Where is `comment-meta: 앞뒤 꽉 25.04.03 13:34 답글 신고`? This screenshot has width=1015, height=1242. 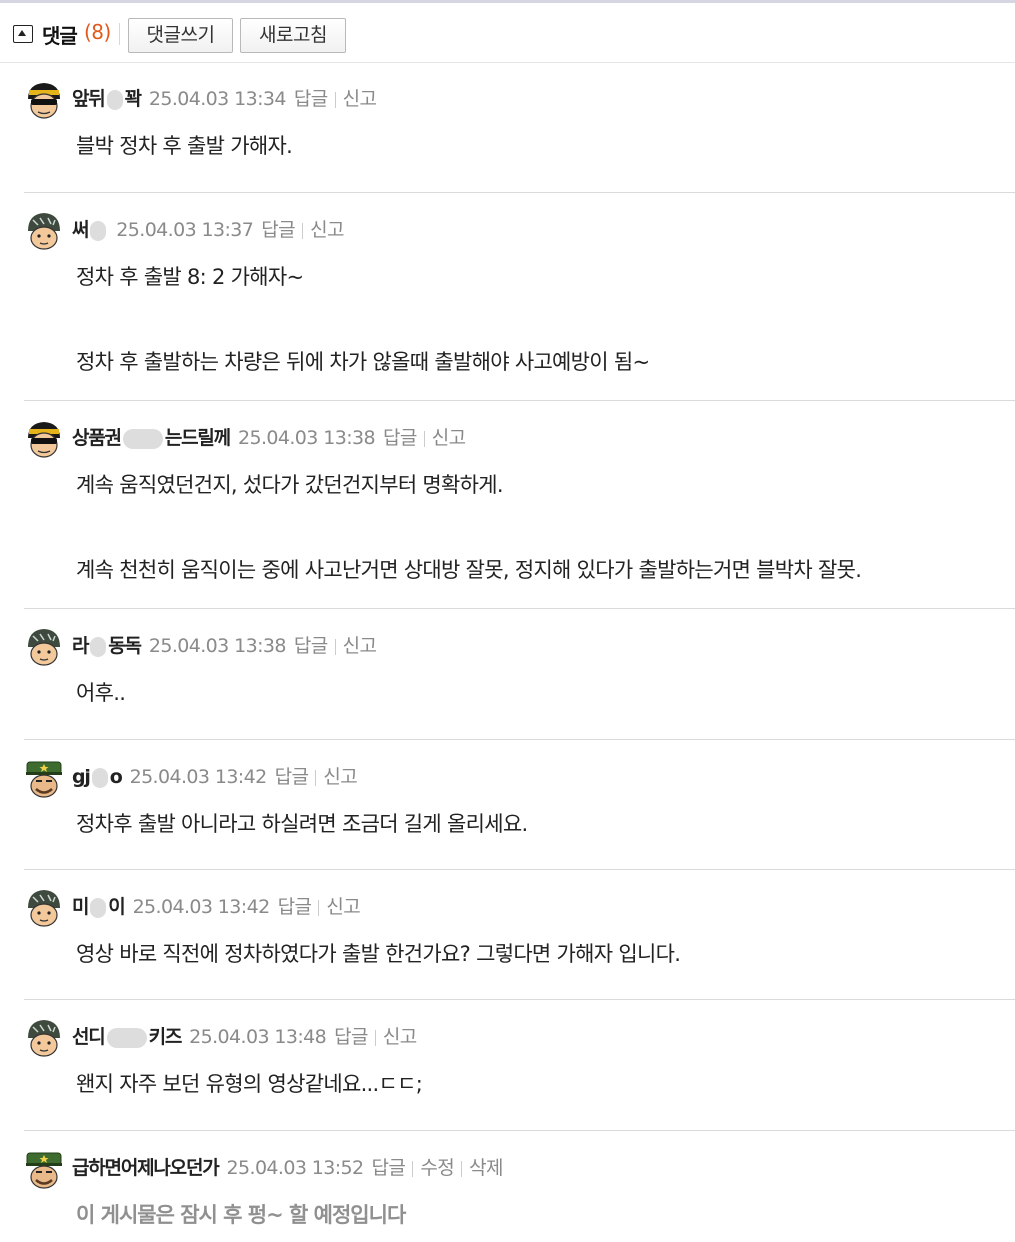
comment-meta: 앞뒤 꽉 25.04.03 13:34 답글 신고 is located at coordinates (224, 99).